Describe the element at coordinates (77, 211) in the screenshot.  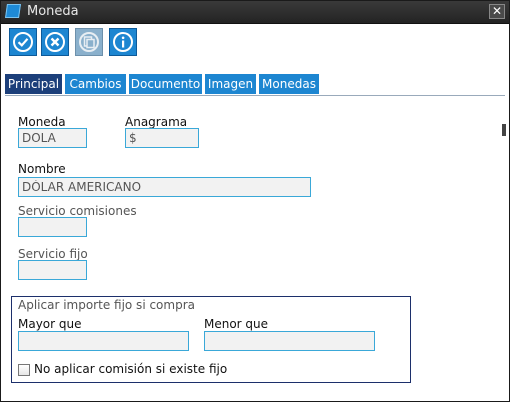
I see `servicio-comisiones-label: Servicio comisiones` at that location.